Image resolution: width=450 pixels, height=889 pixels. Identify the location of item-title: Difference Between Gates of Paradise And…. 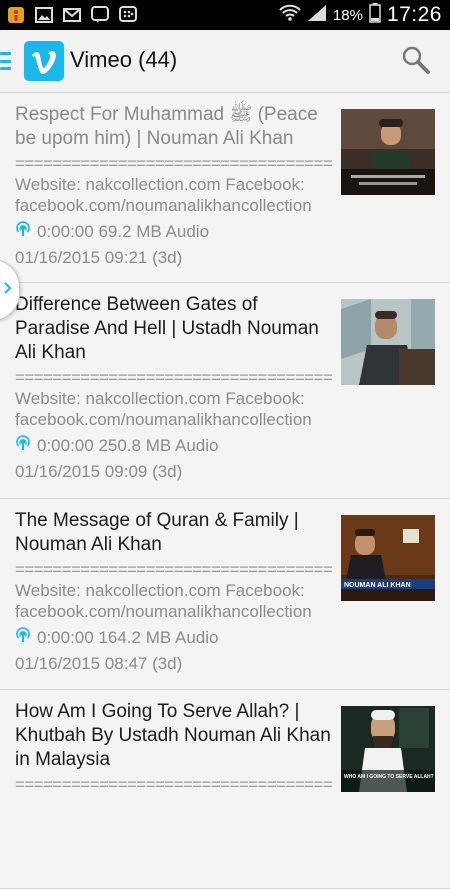
(167, 328).